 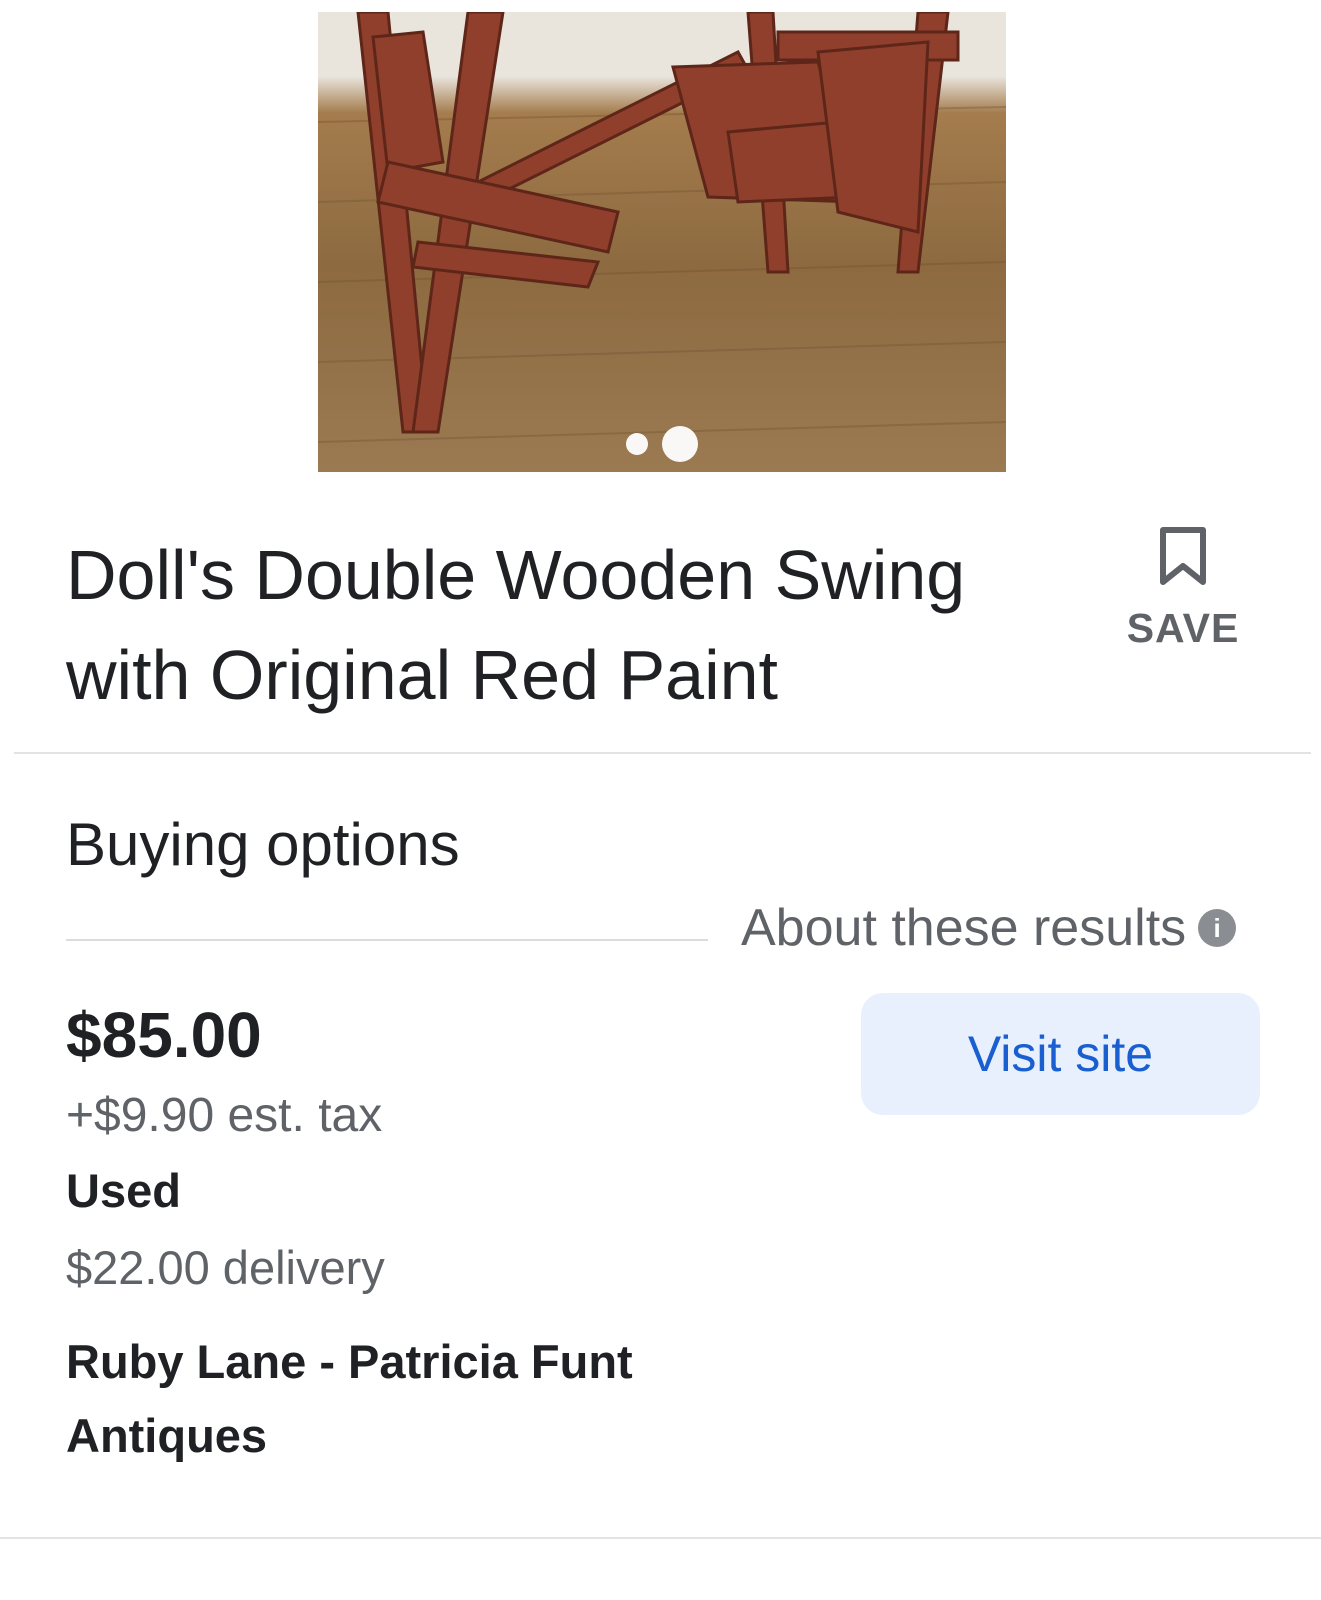 What do you see at coordinates (1183, 628) in the screenshot?
I see `save-label: SAVE` at bounding box center [1183, 628].